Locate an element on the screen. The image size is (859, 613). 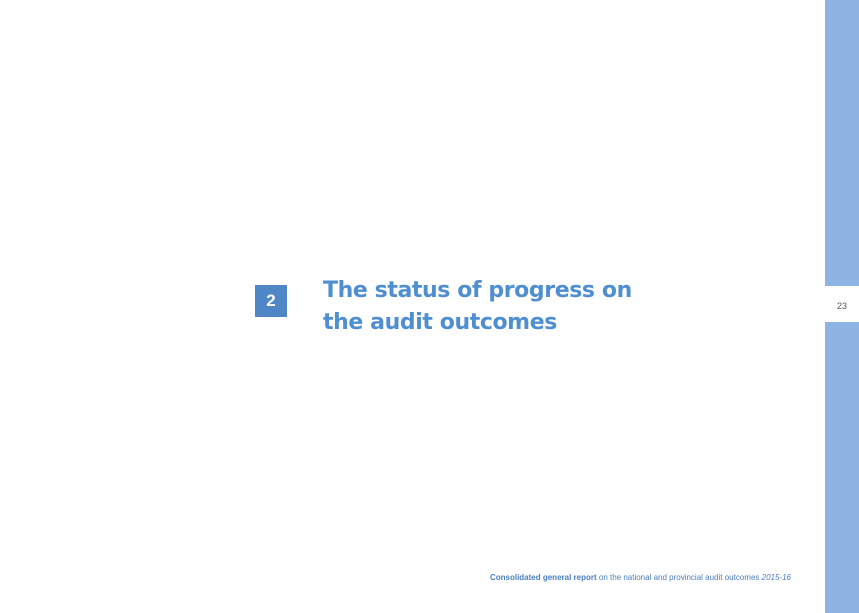
footer-report-title: Consolidated general report is located at coordinates (543, 577).